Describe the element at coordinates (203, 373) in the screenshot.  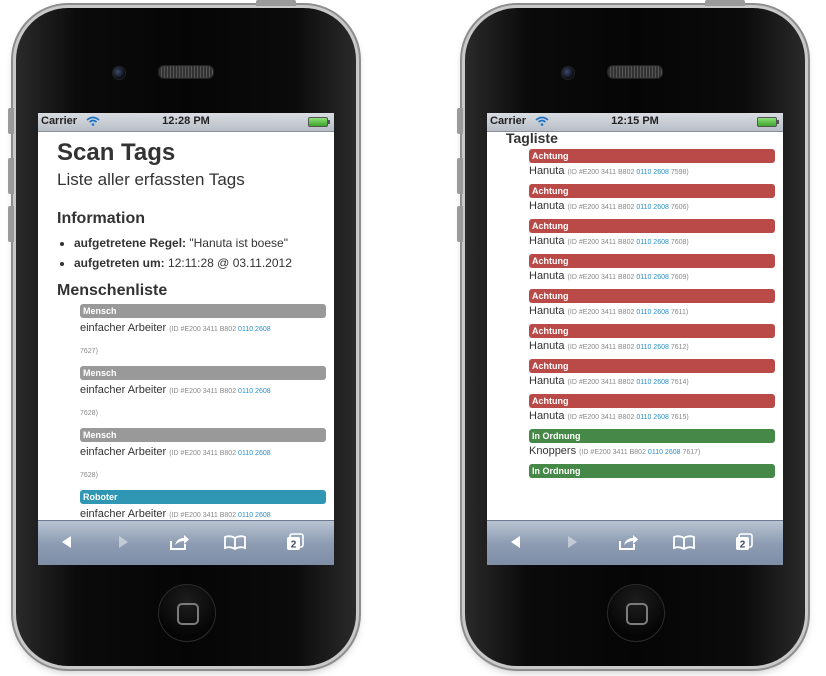
I see `type-badge: Mensch` at that location.